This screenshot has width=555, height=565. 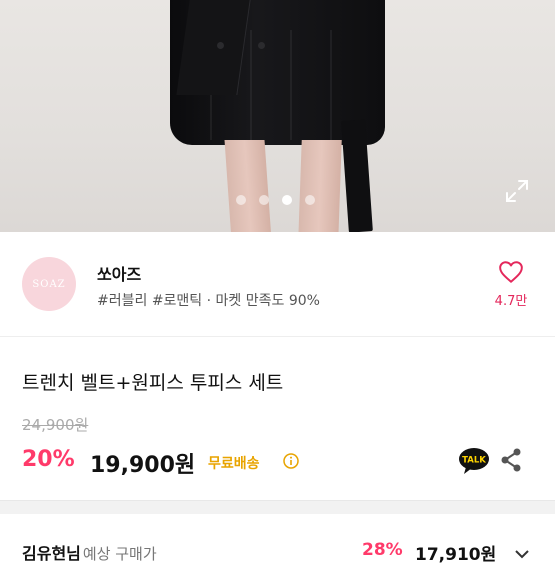 I want to click on chevron-down-icon, so click(x=522, y=554).